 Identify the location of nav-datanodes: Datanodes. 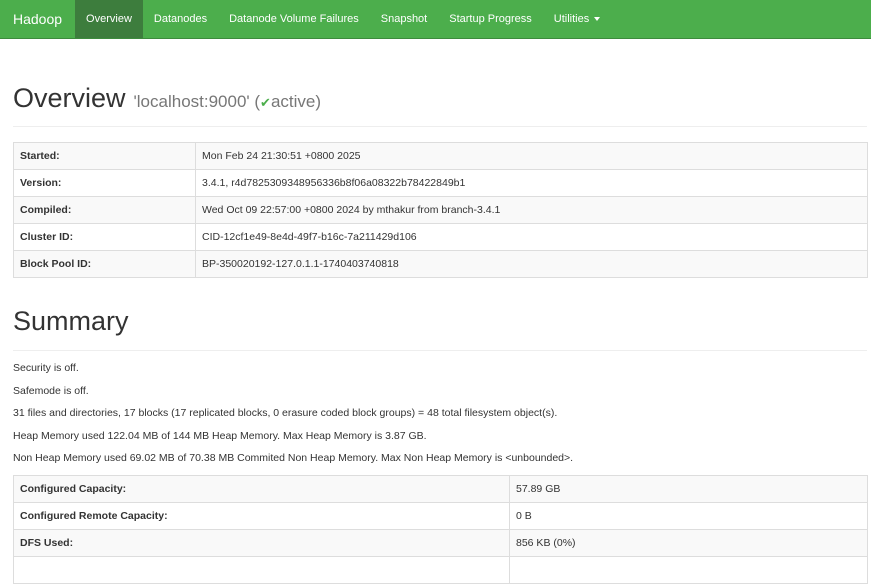
(180, 19).